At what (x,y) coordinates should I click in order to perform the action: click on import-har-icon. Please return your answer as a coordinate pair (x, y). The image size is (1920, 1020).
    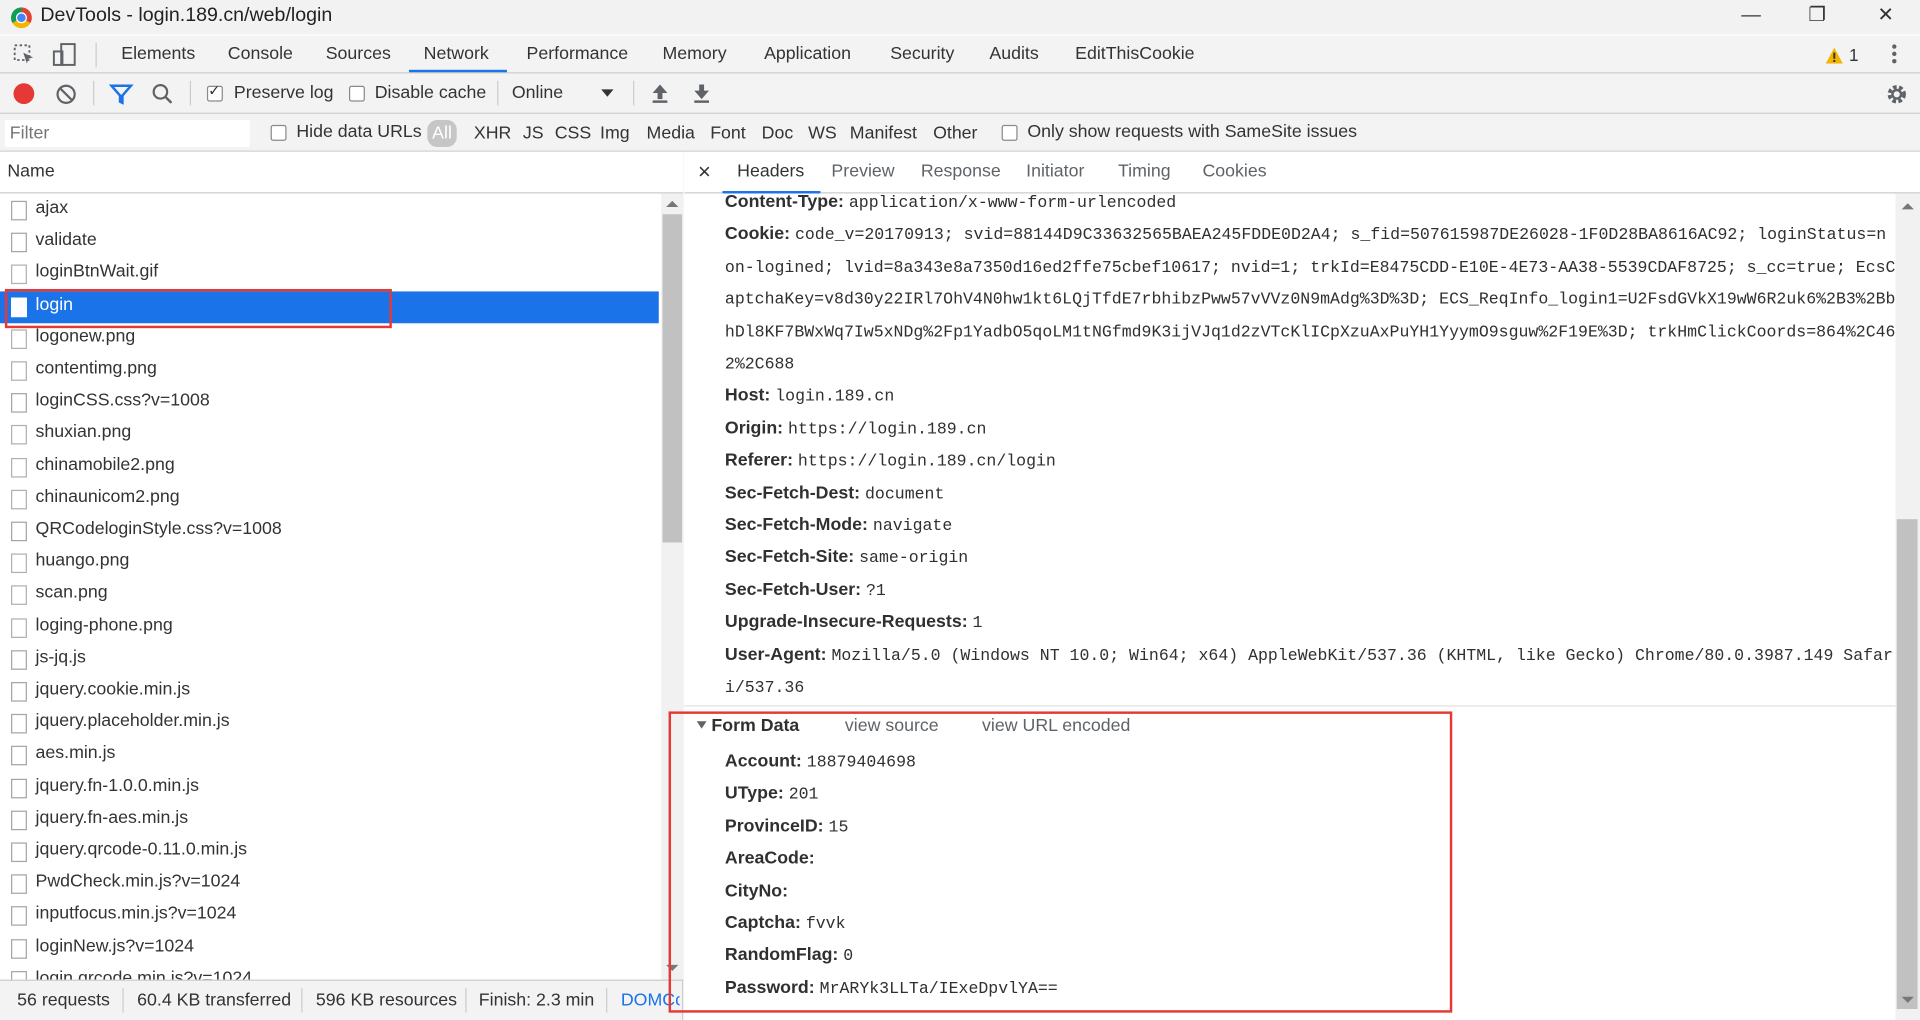
    Looking at the image, I should click on (660, 96).